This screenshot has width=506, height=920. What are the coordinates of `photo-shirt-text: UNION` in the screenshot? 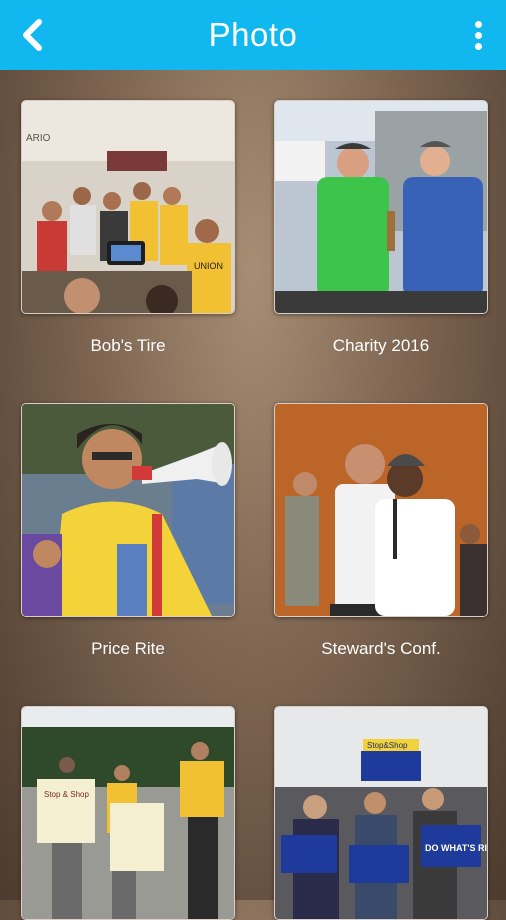 It's located at (208, 266).